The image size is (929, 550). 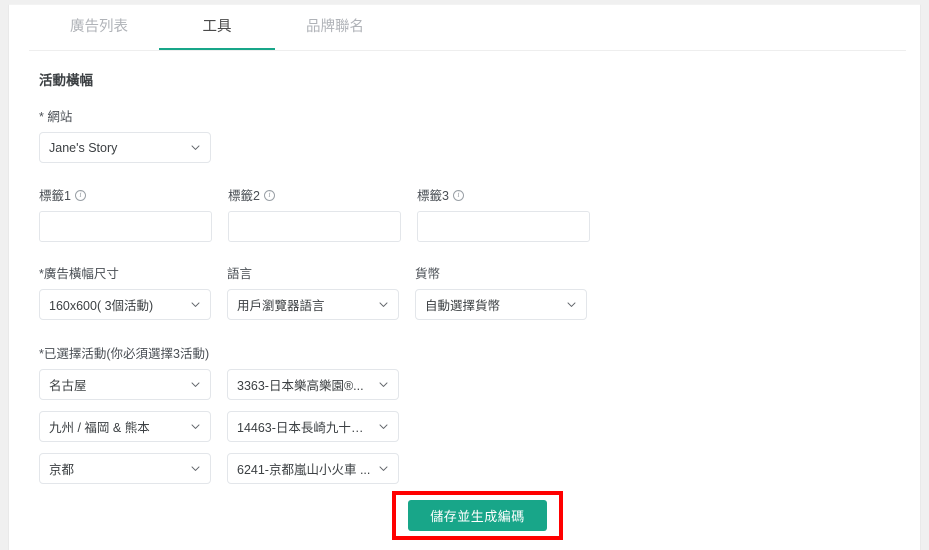 What do you see at coordinates (125, 226) in the screenshot?
I see `tag1-input` at bounding box center [125, 226].